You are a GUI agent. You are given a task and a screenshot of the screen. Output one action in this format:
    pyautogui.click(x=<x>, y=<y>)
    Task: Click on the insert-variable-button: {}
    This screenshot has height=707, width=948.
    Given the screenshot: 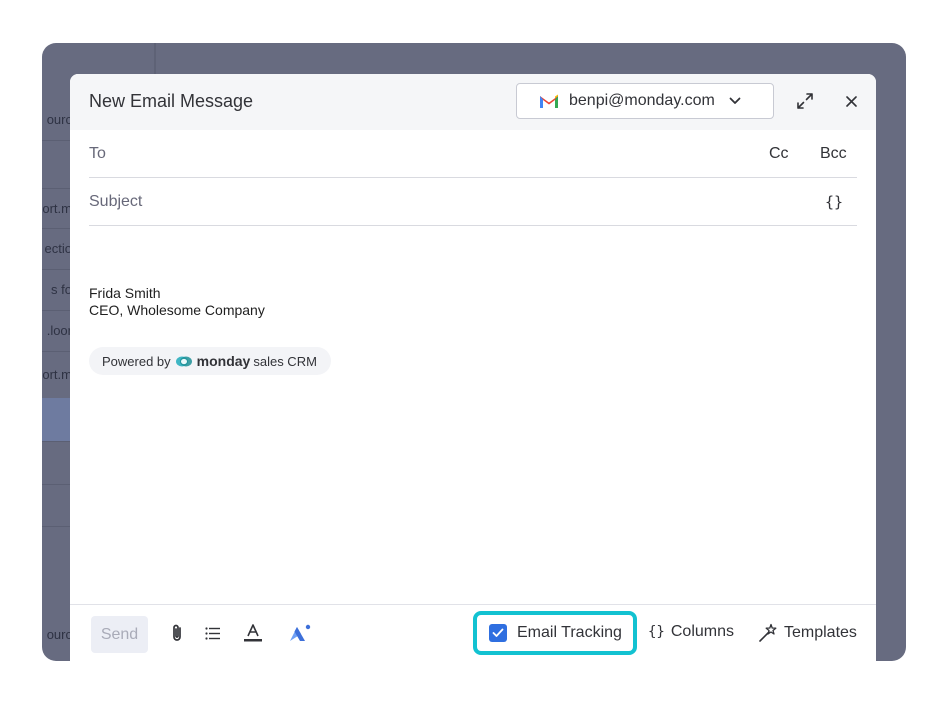 What is the action you would take?
    pyautogui.click(x=834, y=202)
    